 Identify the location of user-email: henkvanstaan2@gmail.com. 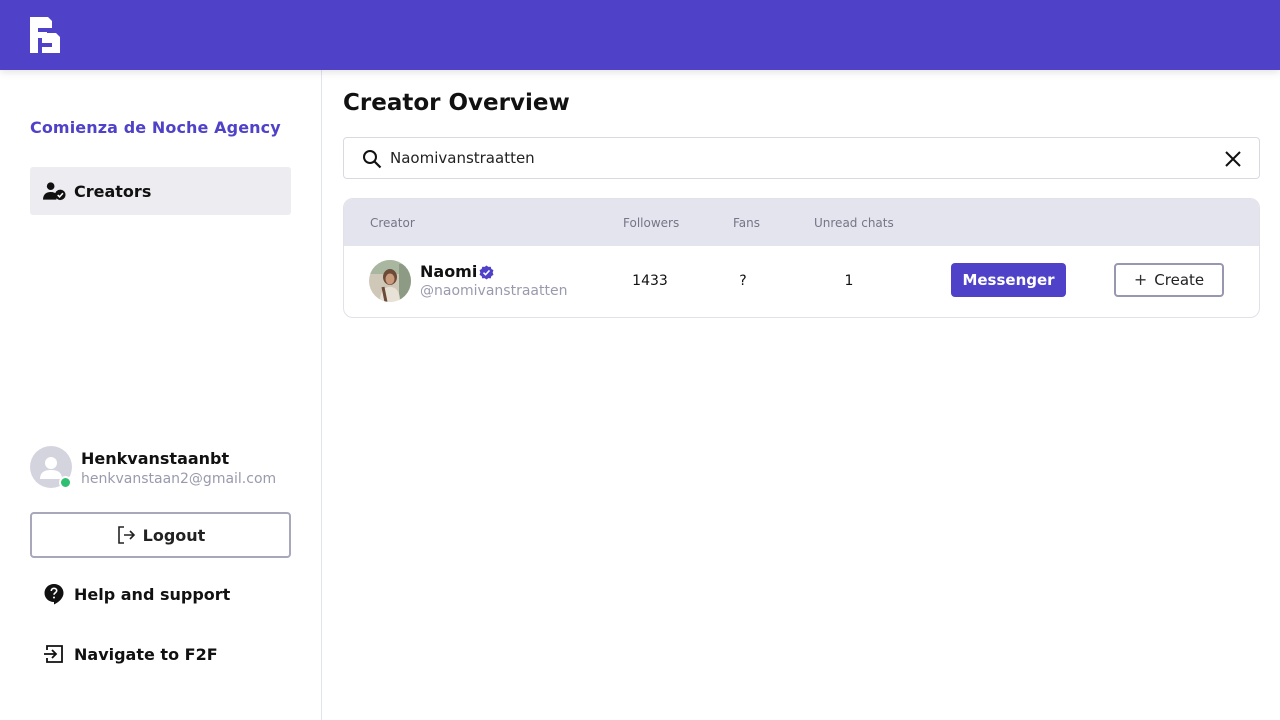
(179, 479).